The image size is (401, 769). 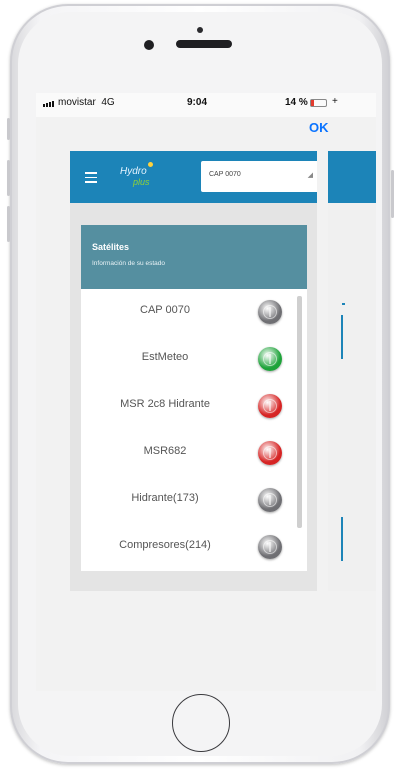 What do you see at coordinates (149, 45) in the screenshot?
I see `front-camera-icon` at bounding box center [149, 45].